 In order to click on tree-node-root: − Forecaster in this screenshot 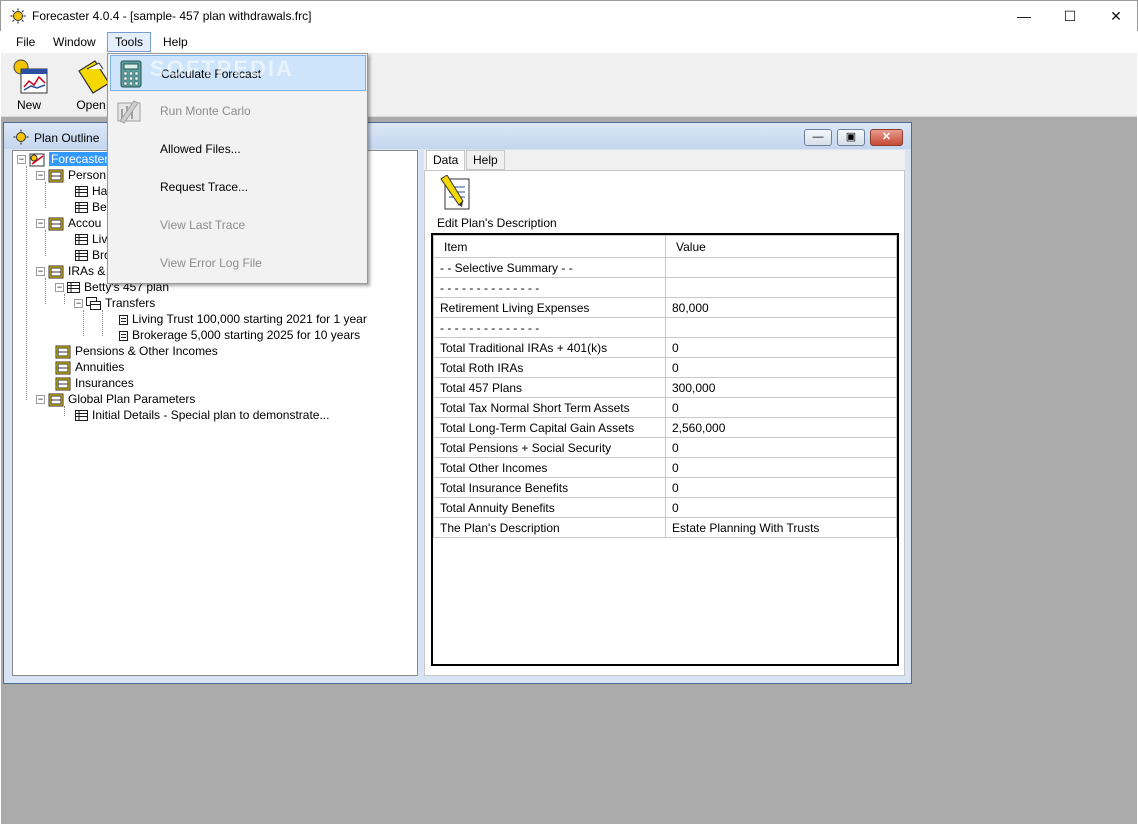, I will do `click(64, 159)`.